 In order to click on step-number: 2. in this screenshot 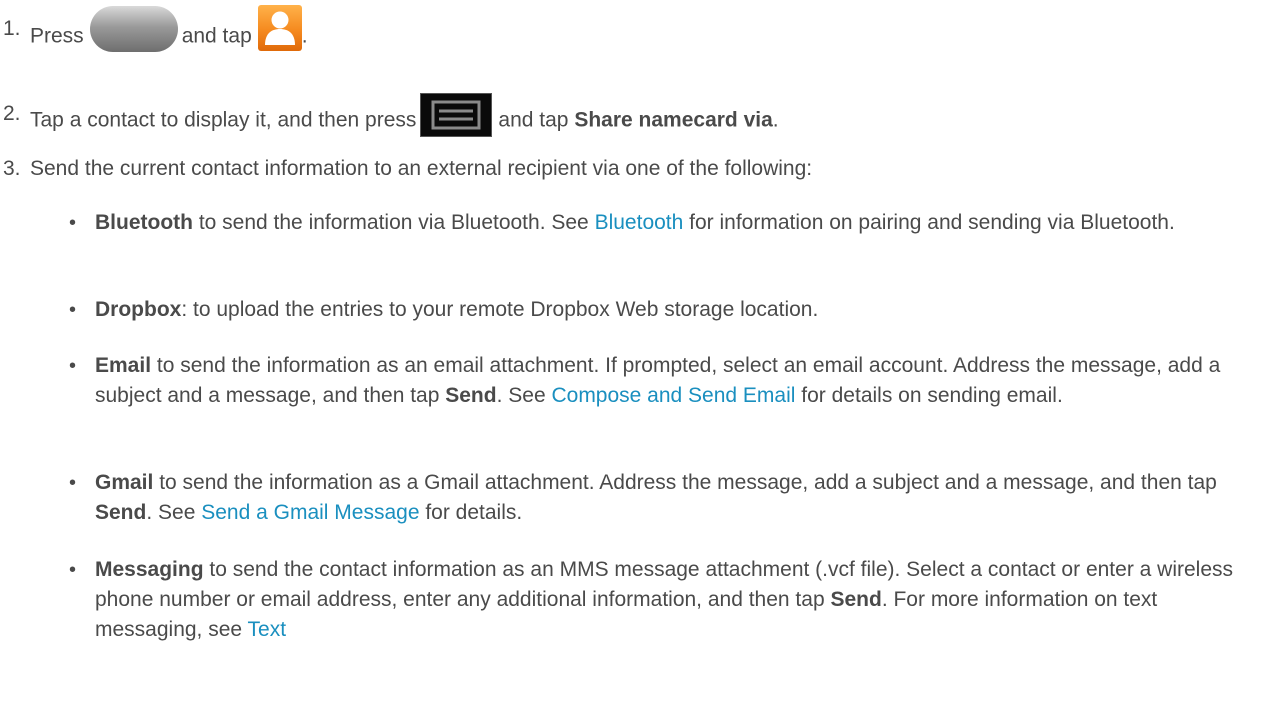, I will do `click(12, 113)`.